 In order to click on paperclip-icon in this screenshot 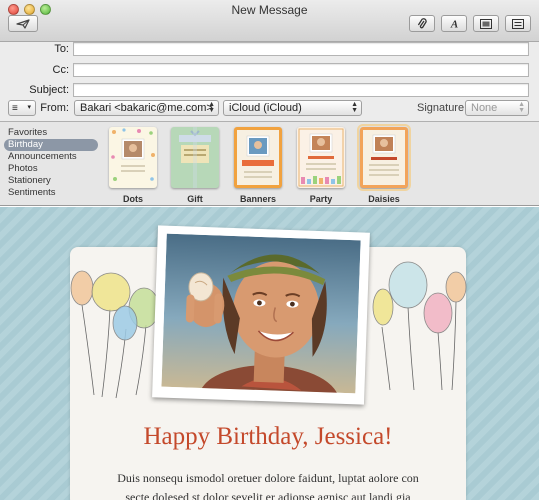, I will do `click(422, 22)`.